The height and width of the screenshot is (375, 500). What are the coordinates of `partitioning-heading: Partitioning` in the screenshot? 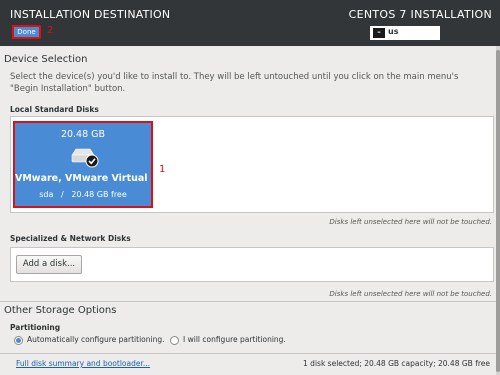 It's located at (35, 327).